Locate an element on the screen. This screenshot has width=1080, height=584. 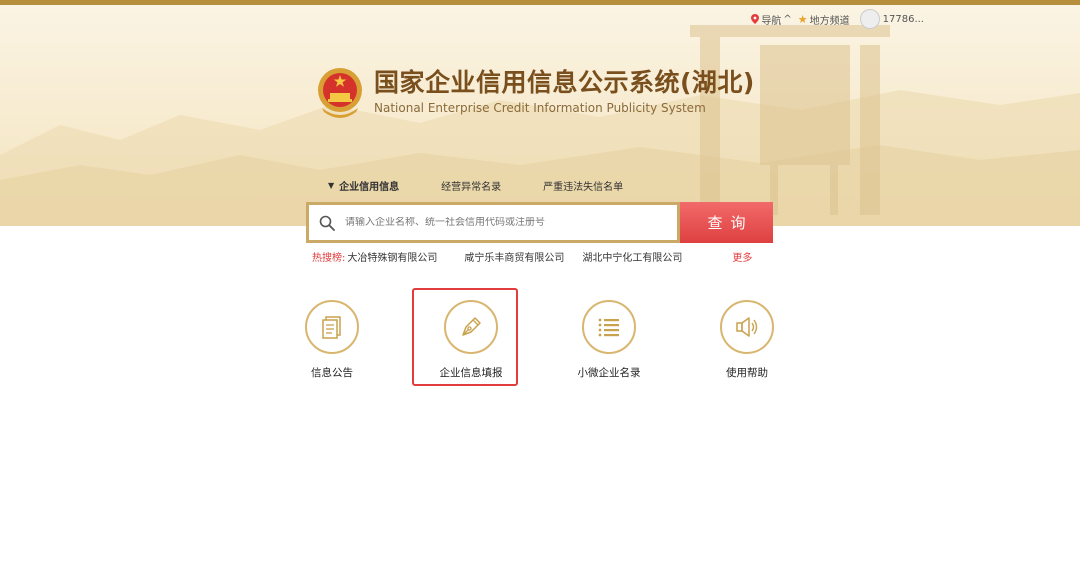
nav-label: 导航 is located at coordinates (771, 21).